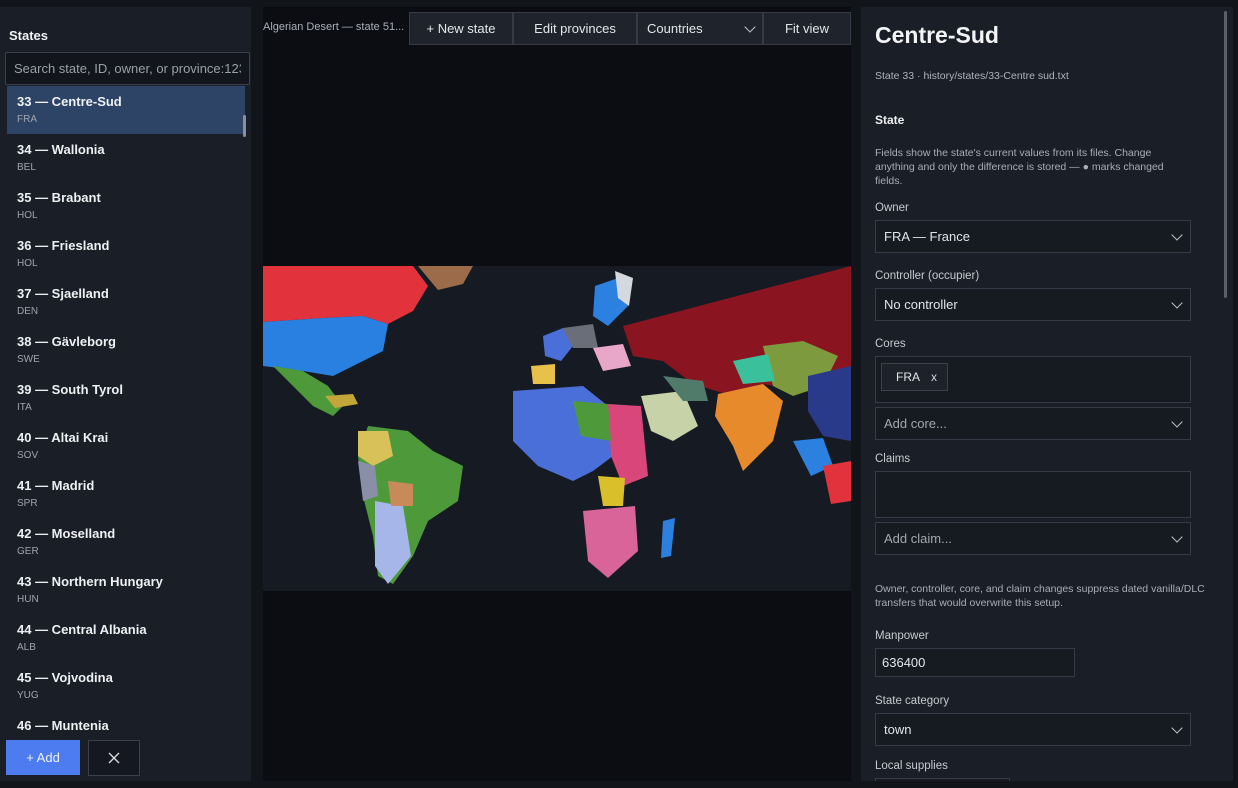 This screenshot has height=788, width=1238. Describe the element at coordinates (1033, 304) in the screenshot. I see `controller-select: No controller` at that location.